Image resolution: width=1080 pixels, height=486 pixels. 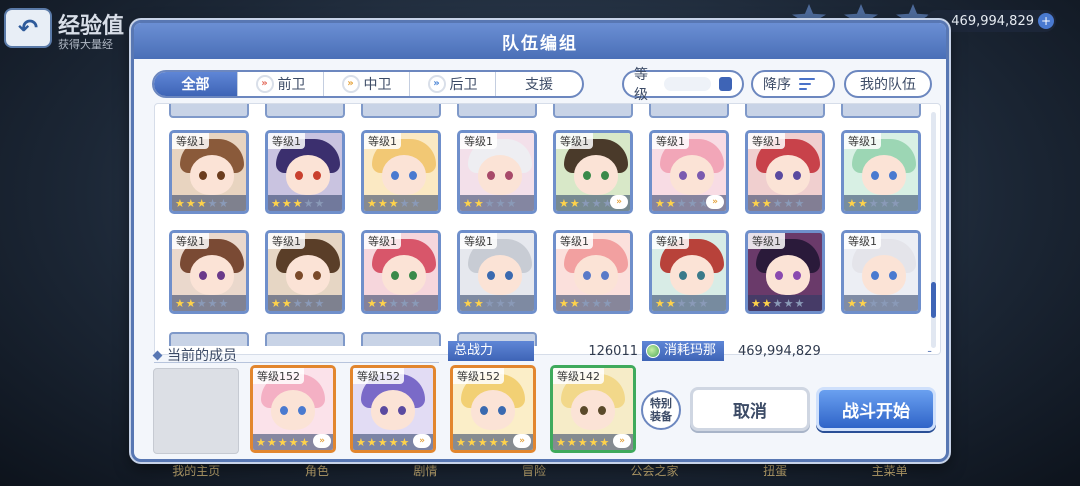 What do you see at coordinates (876, 409) in the screenshot?
I see `start-battle-button: 战斗开始` at bounding box center [876, 409].